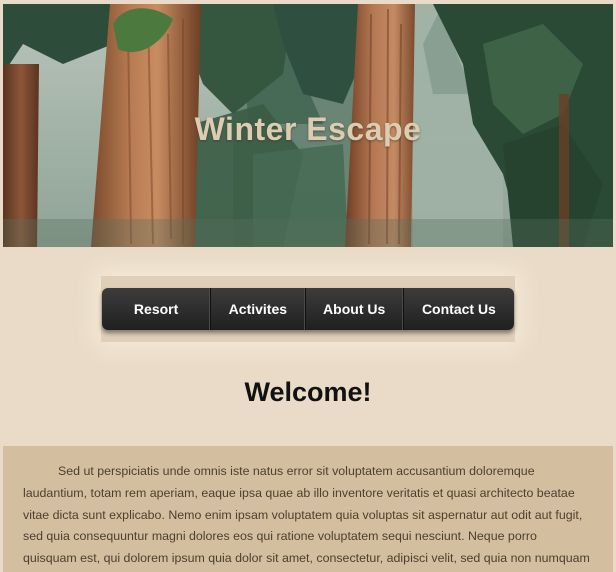  Describe the element at coordinates (308, 129) in the screenshot. I see `hero-title: Winter Escape` at that location.